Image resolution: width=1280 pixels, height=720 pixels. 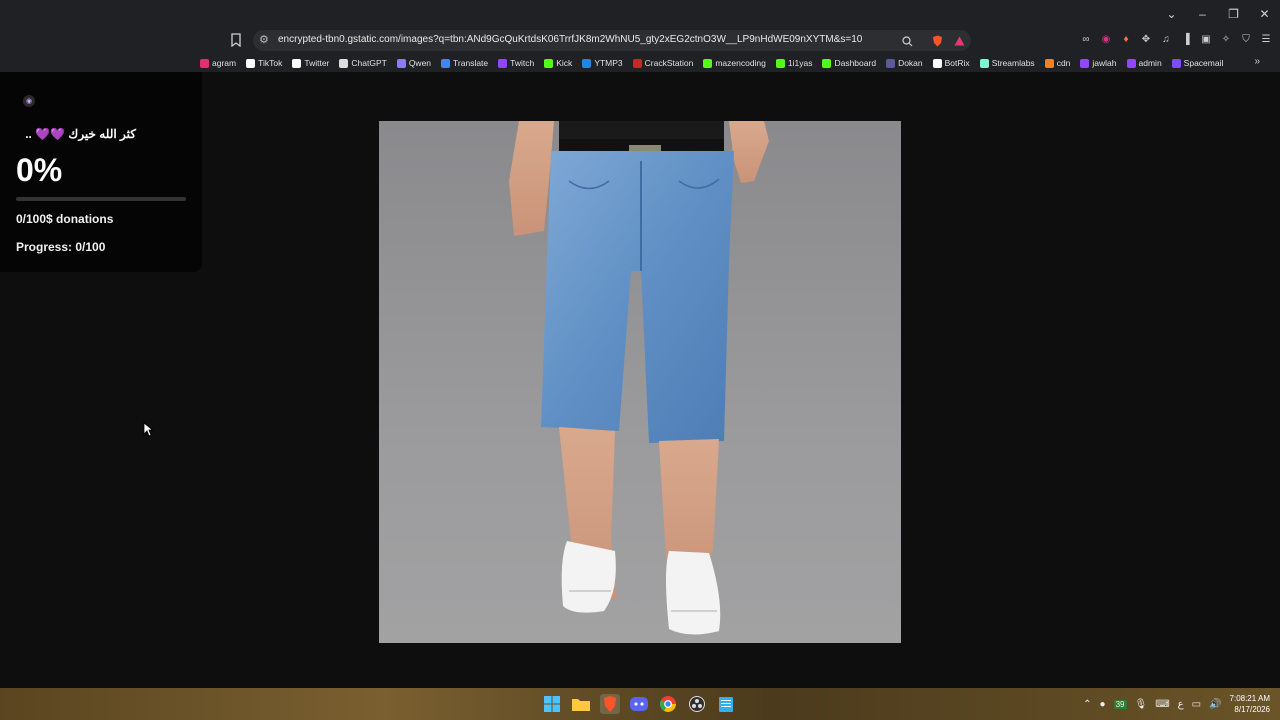 What do you see at coordinates (218, 63) in the screenshot?
I see `bookmark-item: agram` at bounding box center [218, 63].